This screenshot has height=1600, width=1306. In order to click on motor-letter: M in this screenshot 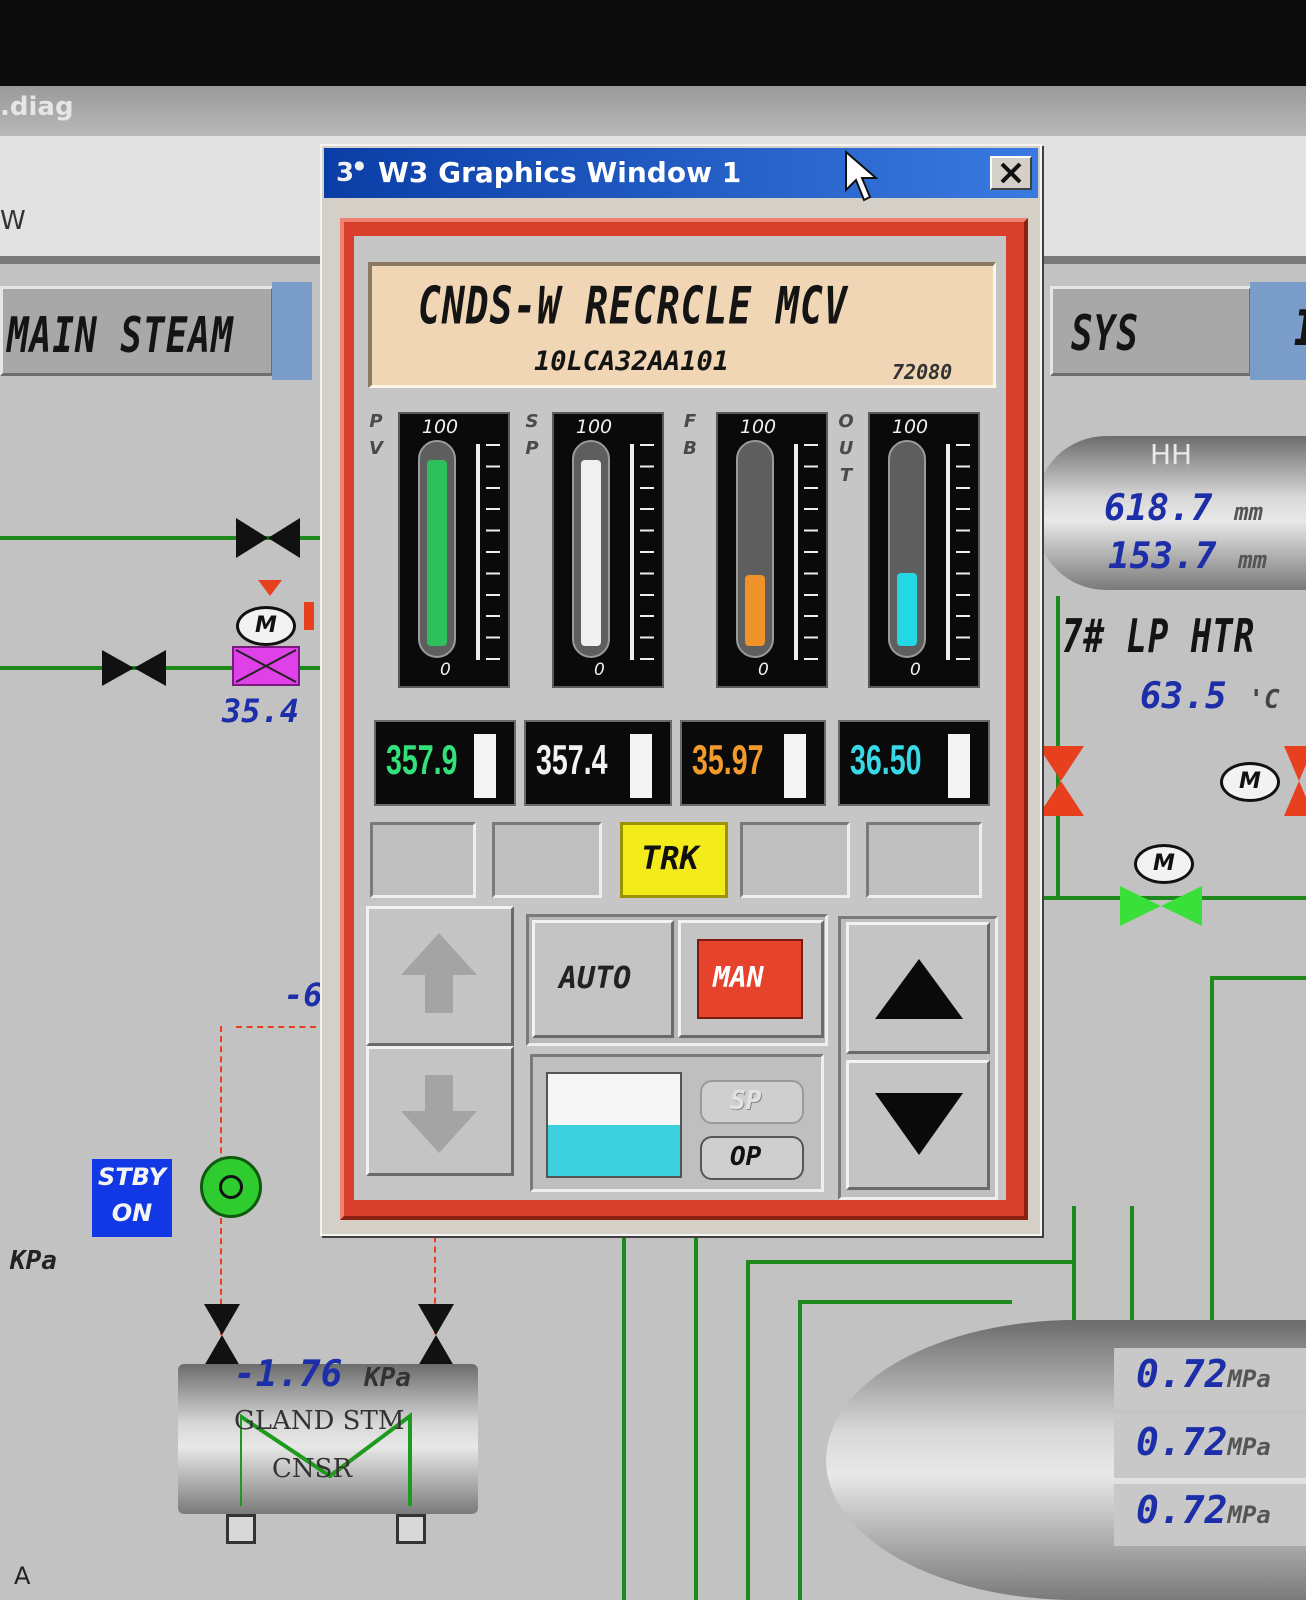, I will do `click(266, 625)`.